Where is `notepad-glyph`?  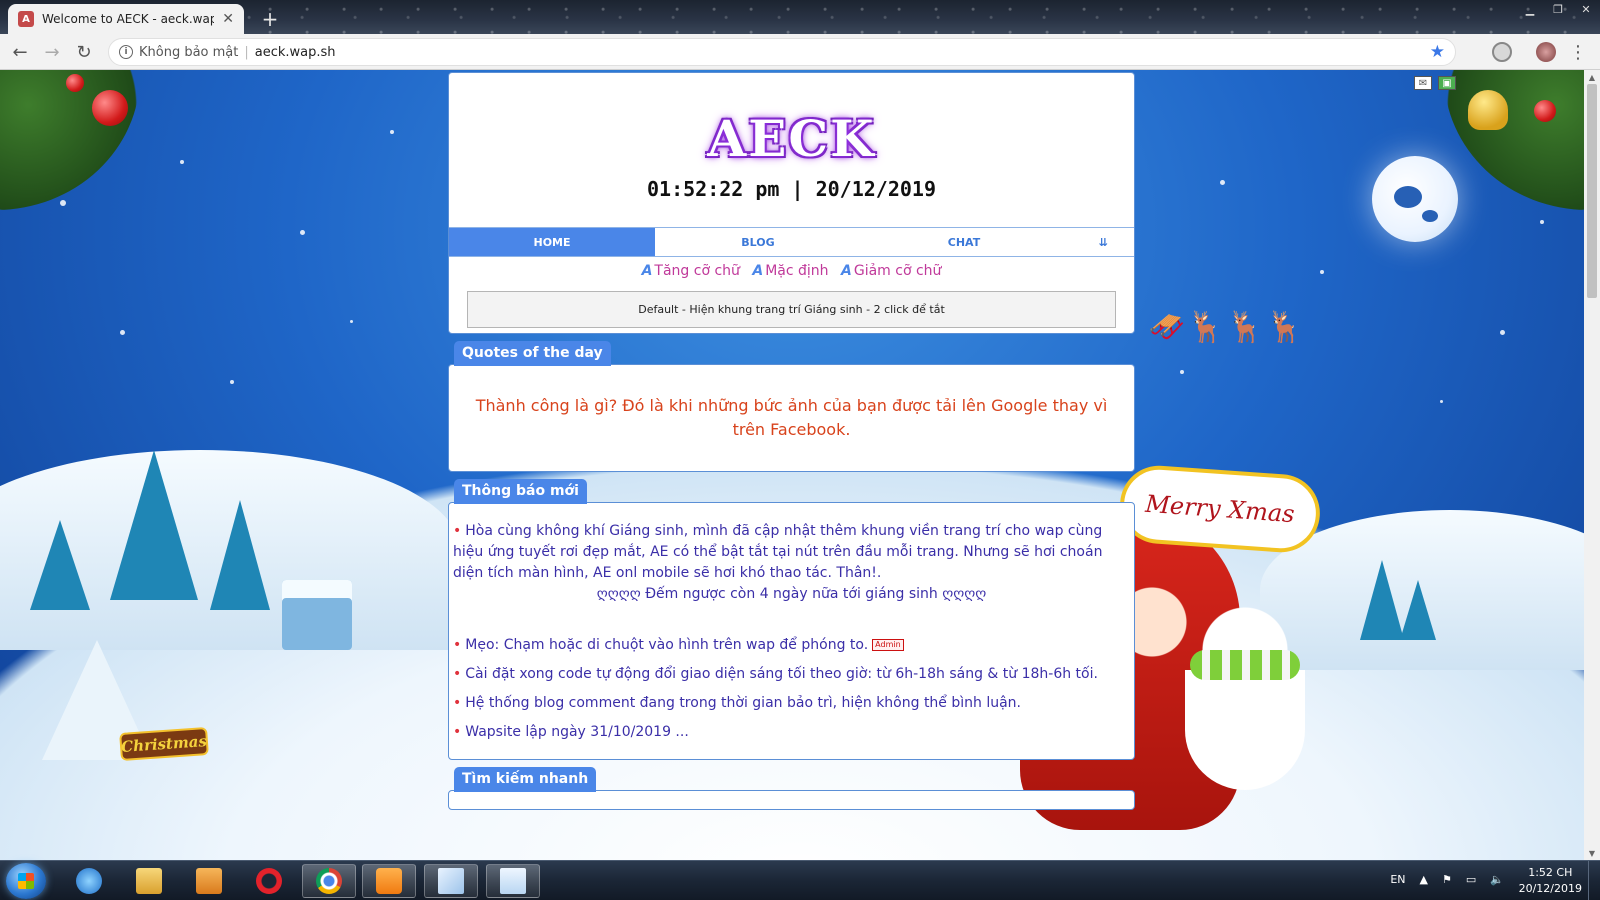 notepad-glyph is located at coordinates (451, 881).